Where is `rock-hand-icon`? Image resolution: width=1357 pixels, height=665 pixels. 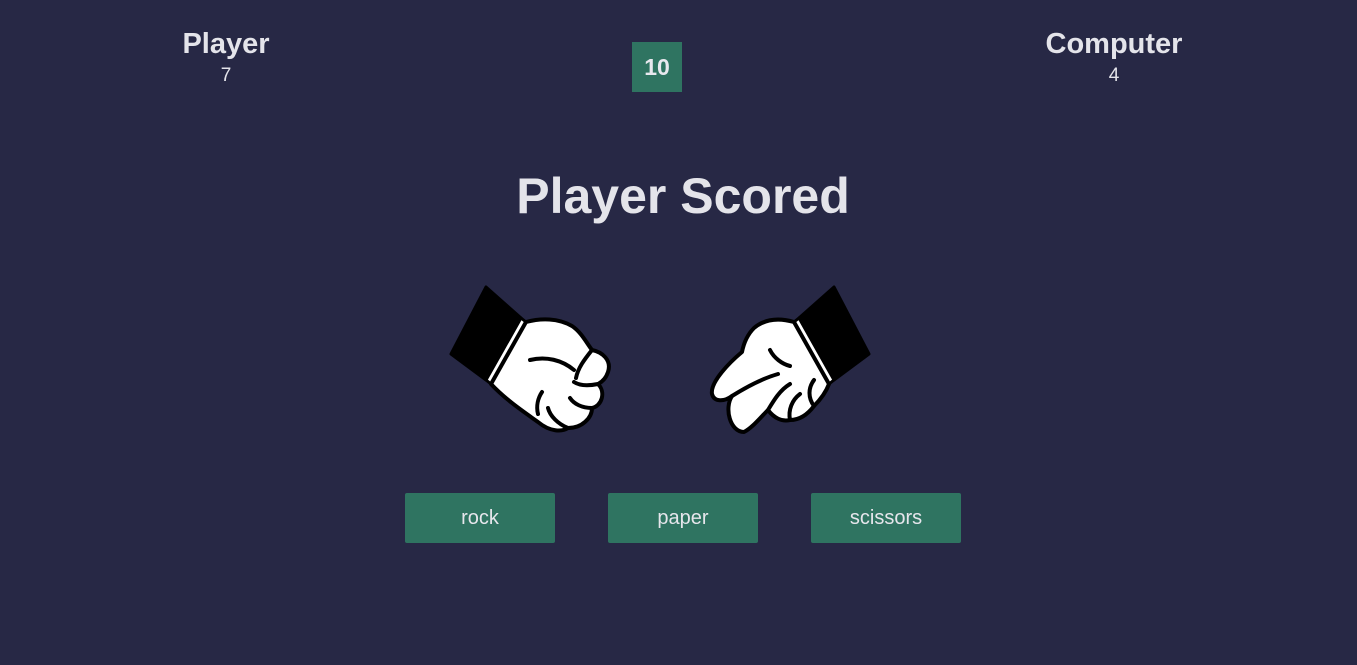 rock-hand-icon is located at coordinates (531, 362).